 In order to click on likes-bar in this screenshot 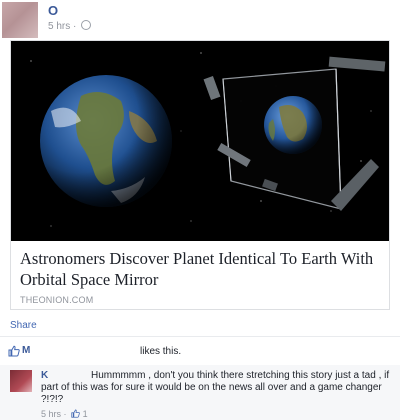, I will do `click(200, 350)`.